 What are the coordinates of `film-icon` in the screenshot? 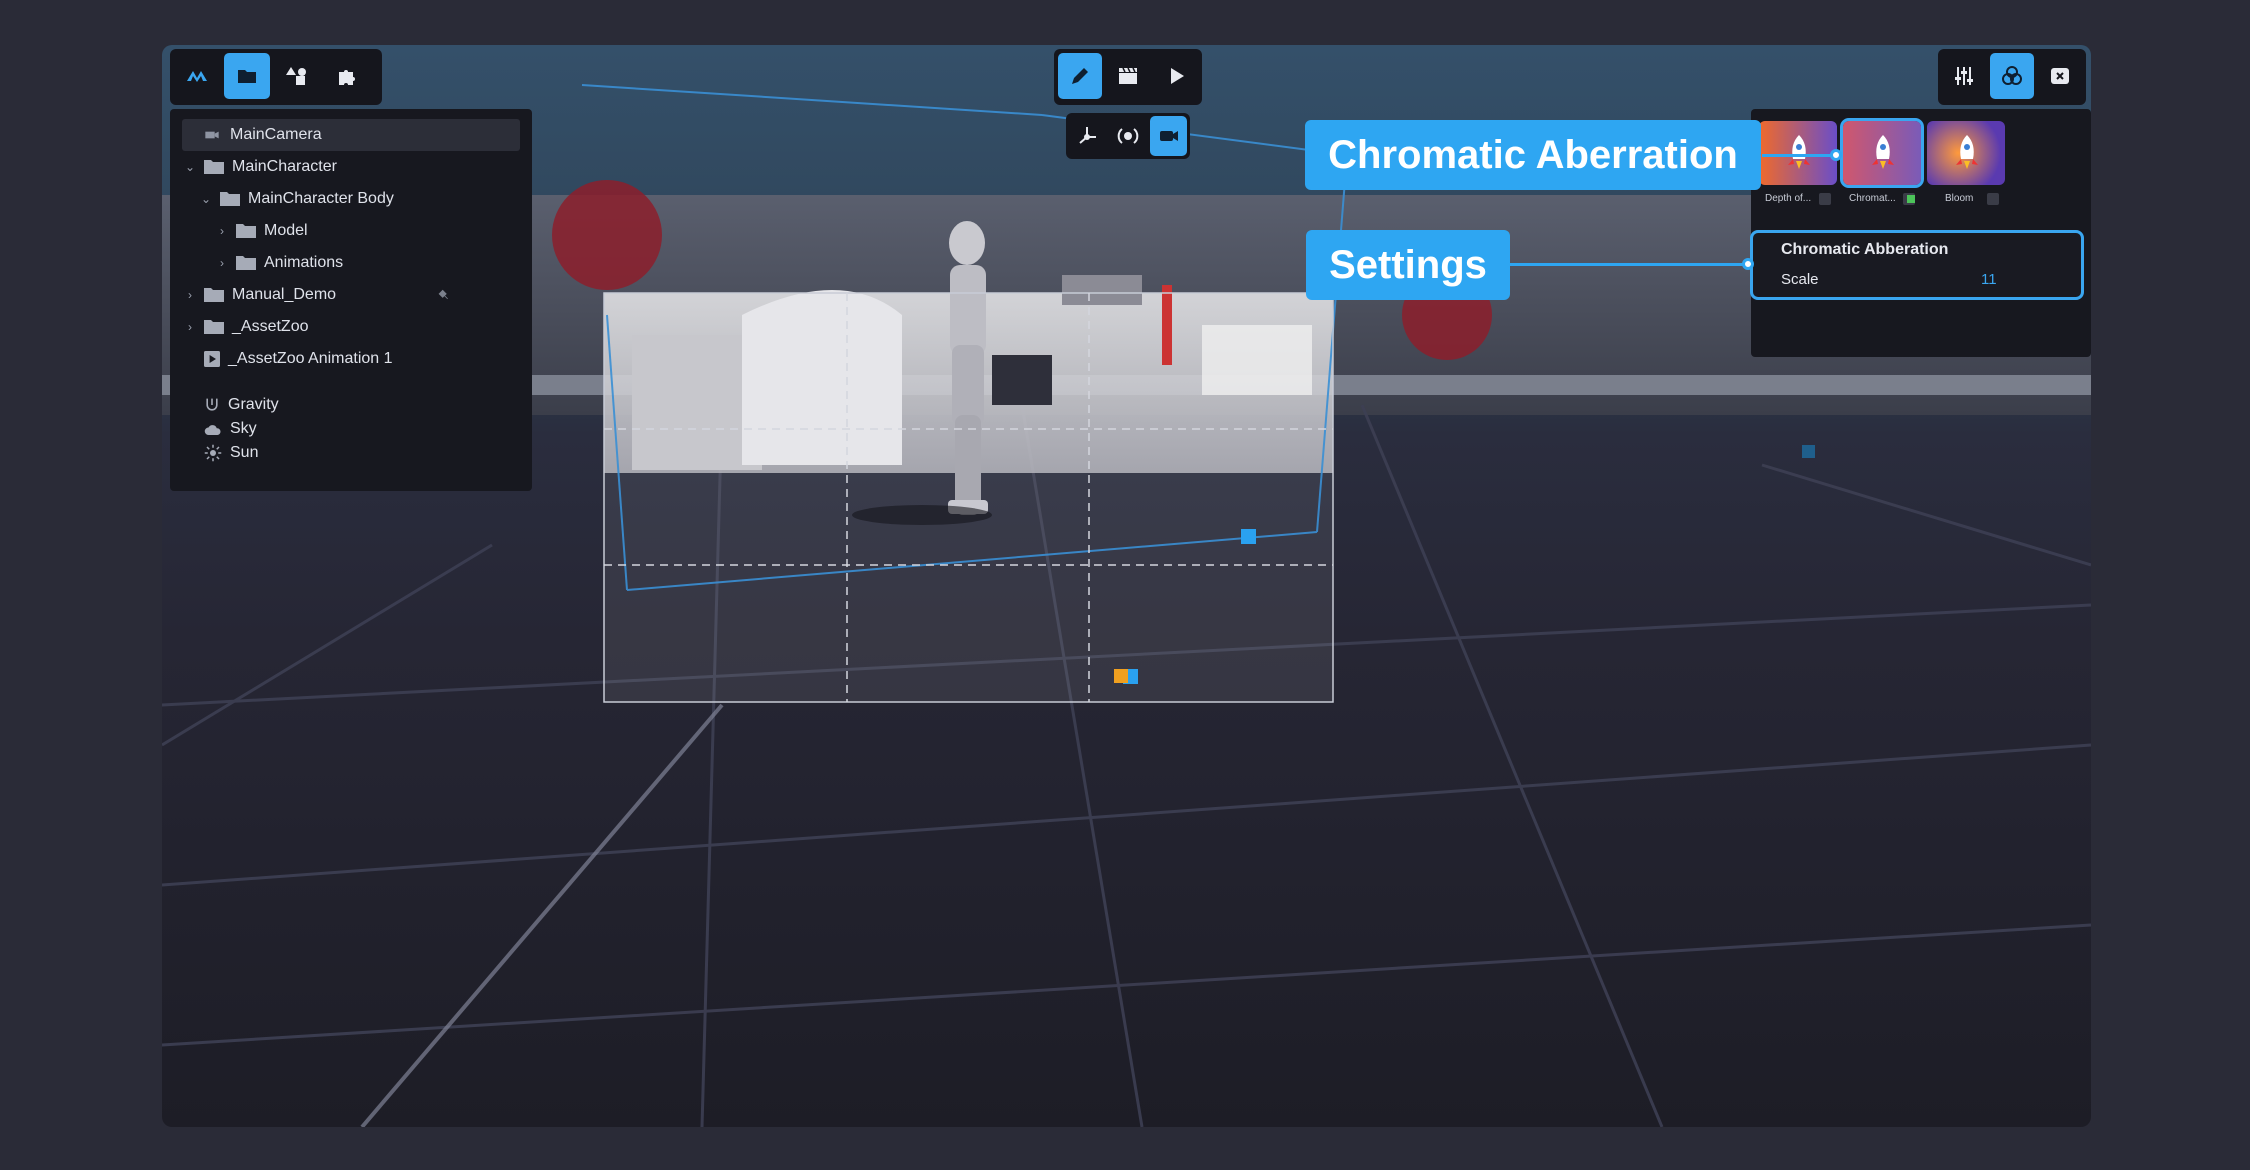 It's located at (212, 359).